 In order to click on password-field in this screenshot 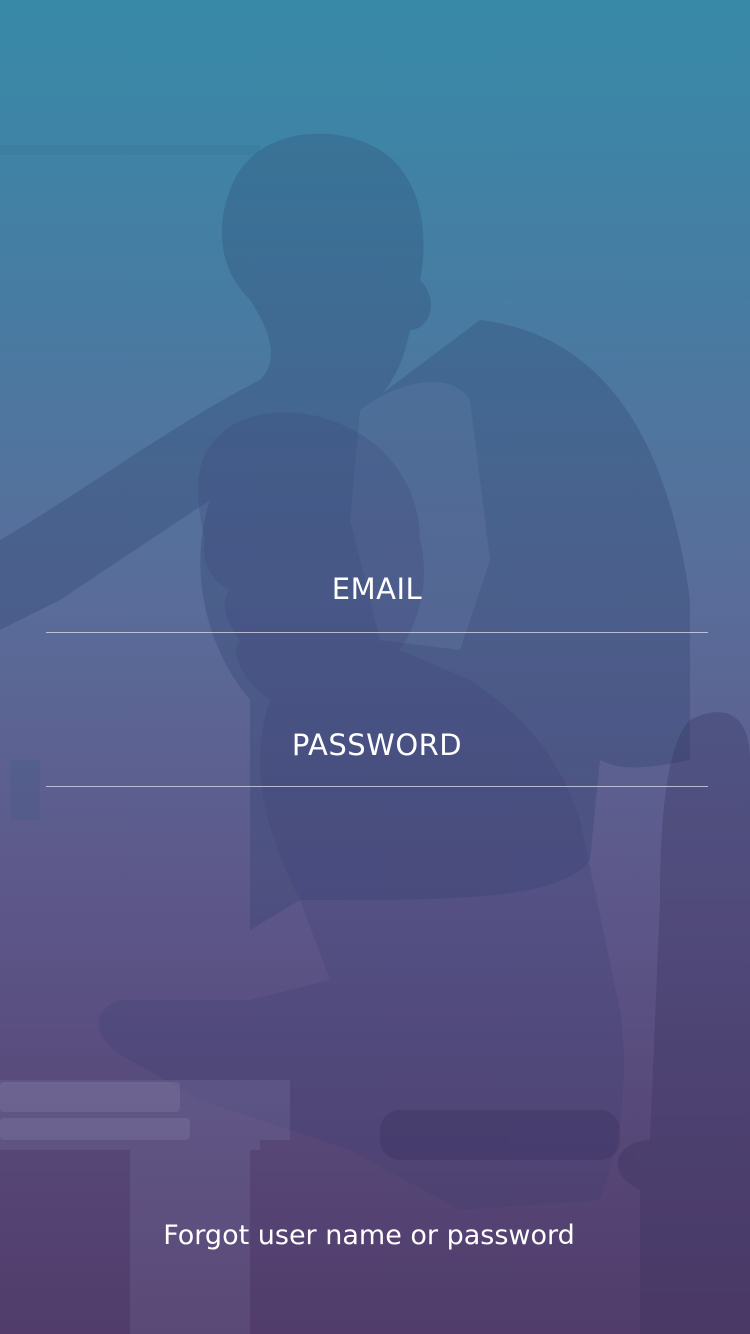, I will do `click(379, 753)`.